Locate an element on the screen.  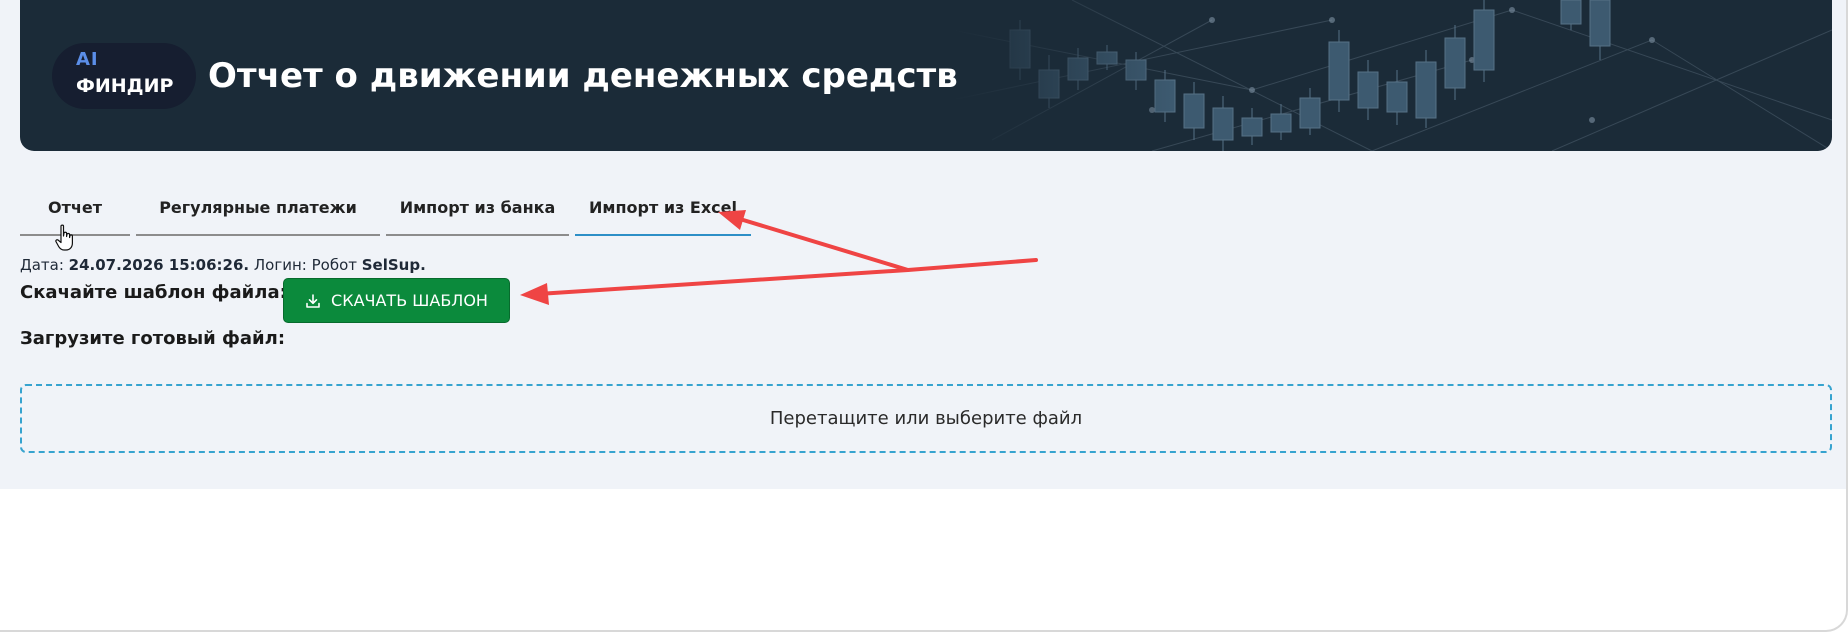
date-label: Дата: is located at coordinates (44, 265).